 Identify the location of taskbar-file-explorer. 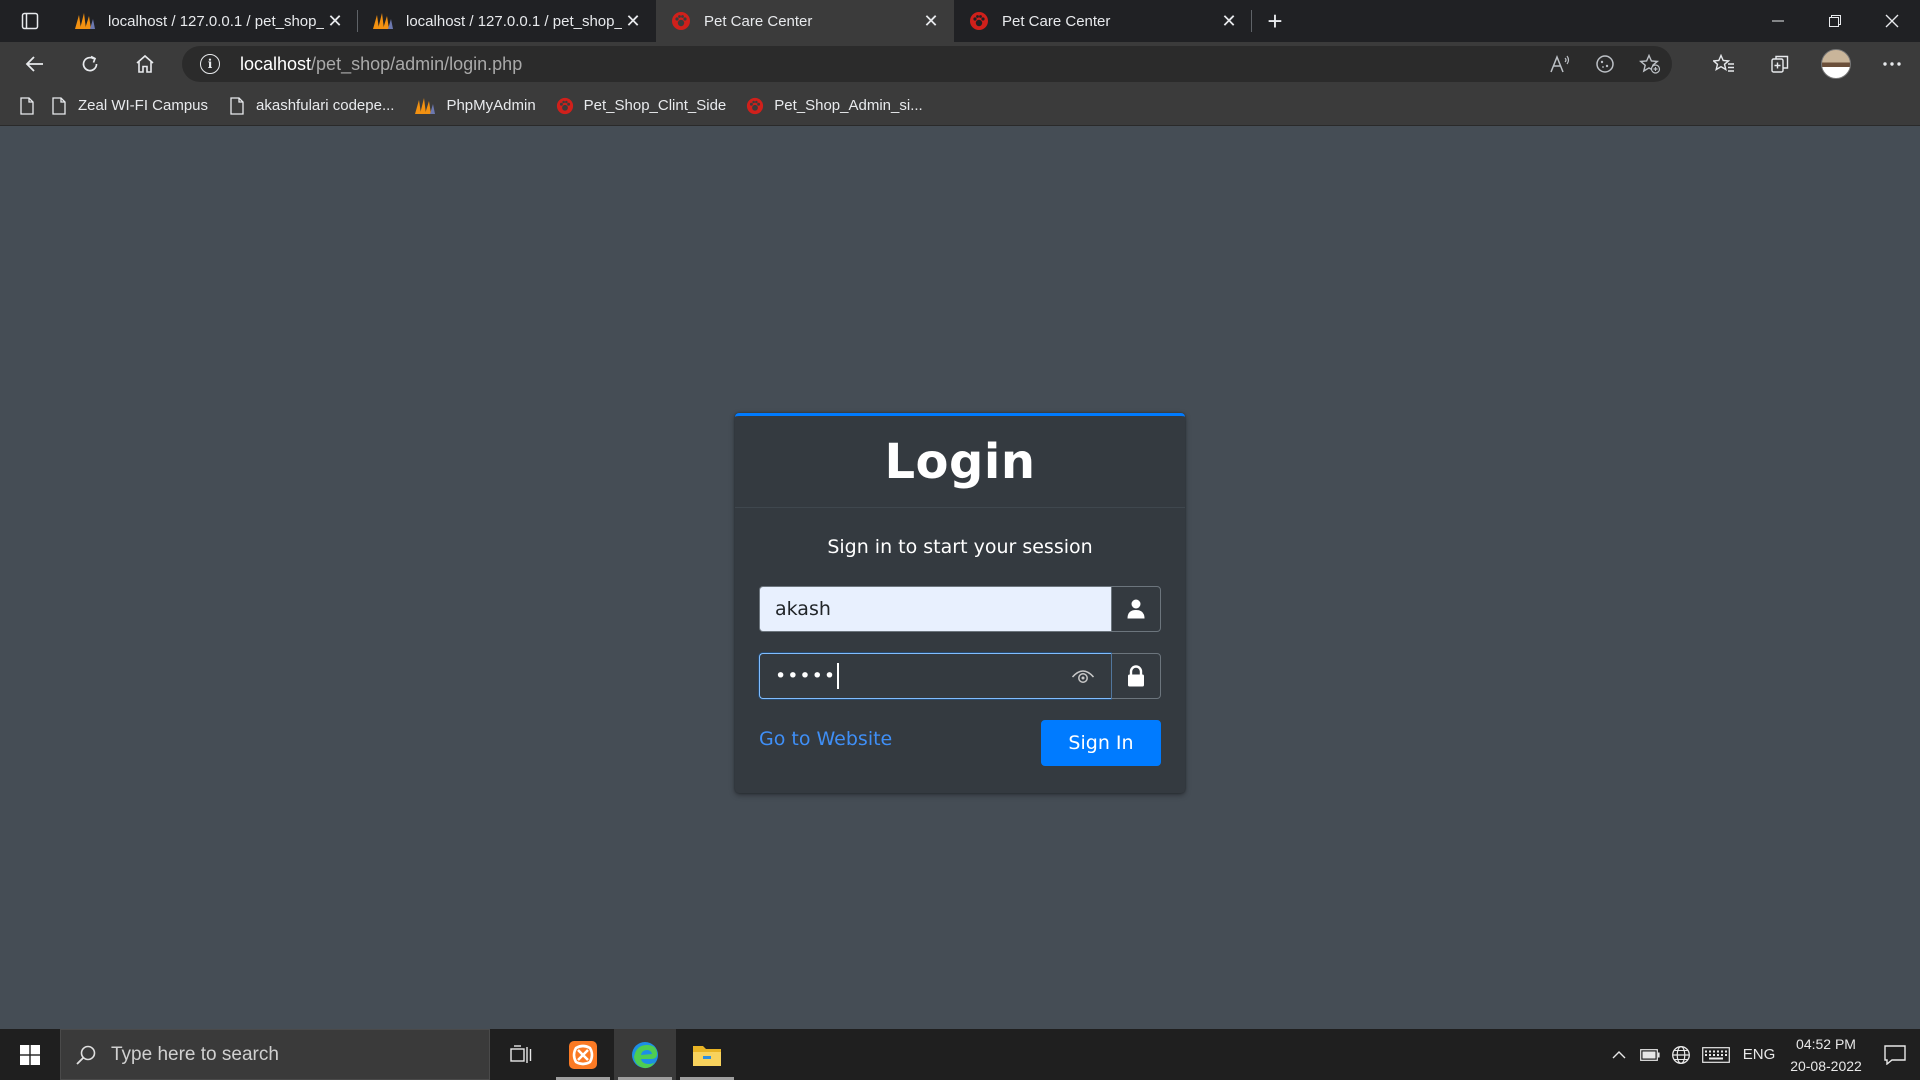
(707, 1054).